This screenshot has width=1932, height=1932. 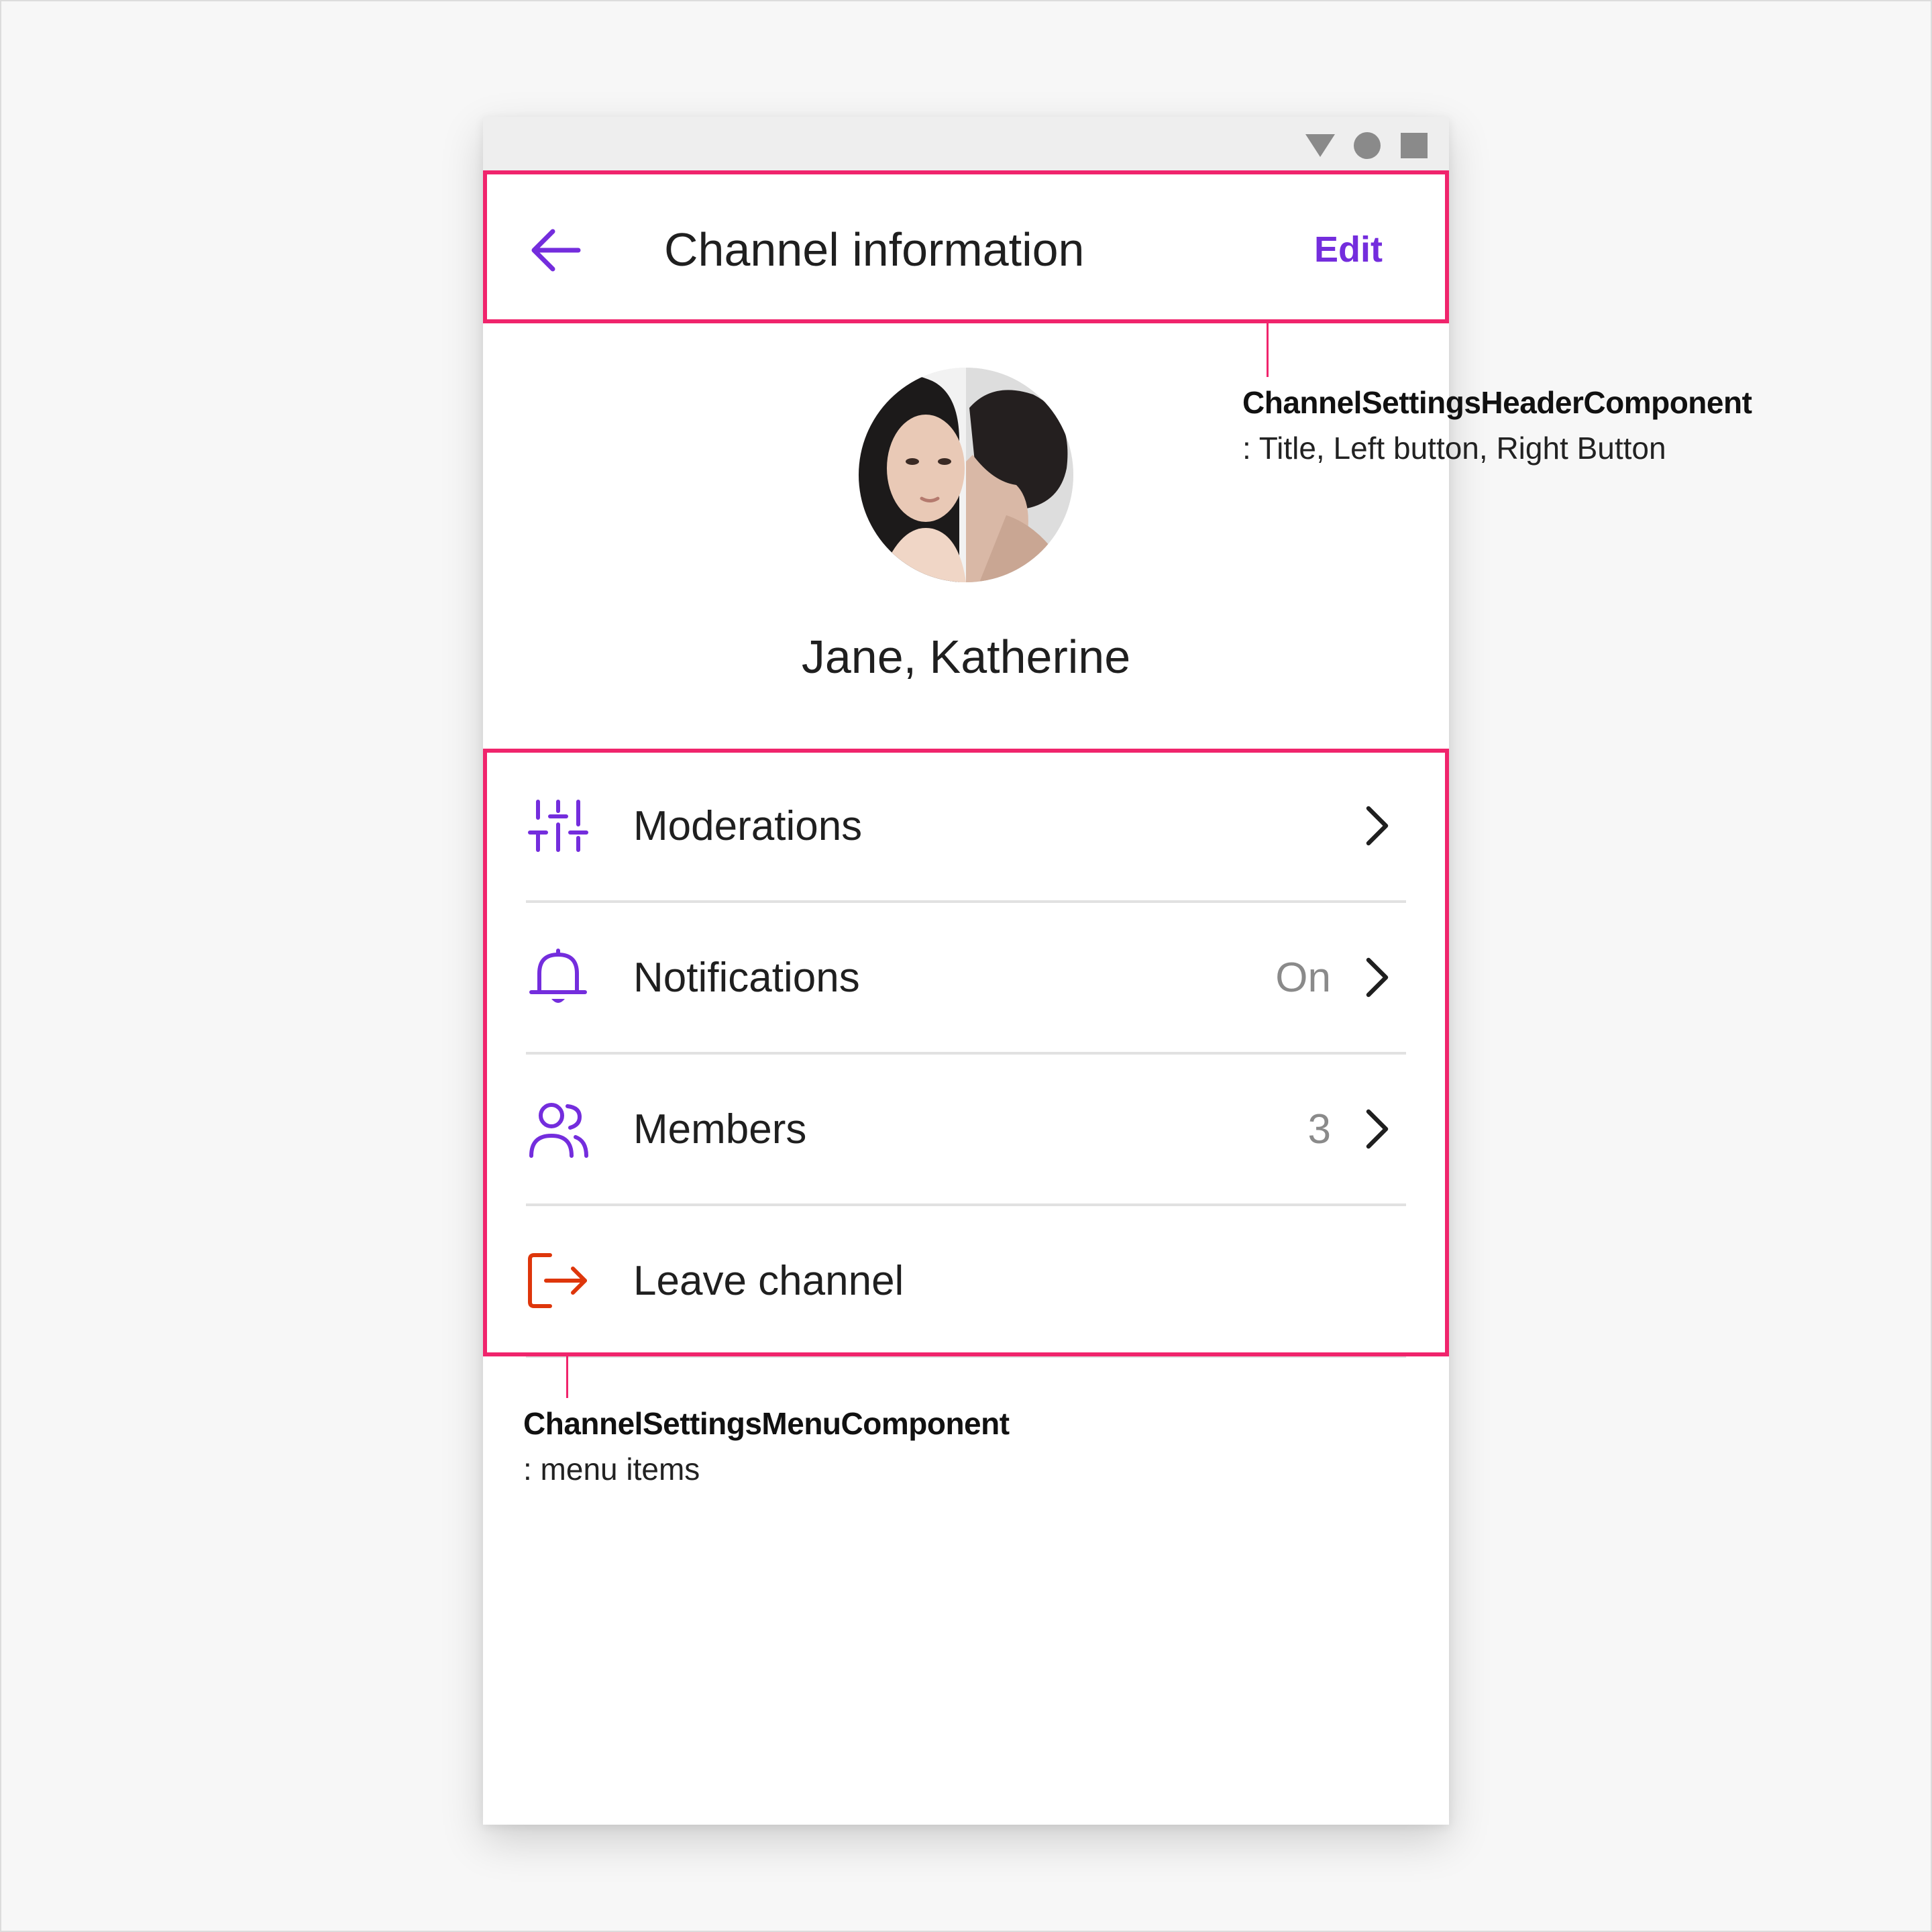 I want to click on menu-item-moderations: Moderations, so click(x=966, y=827).